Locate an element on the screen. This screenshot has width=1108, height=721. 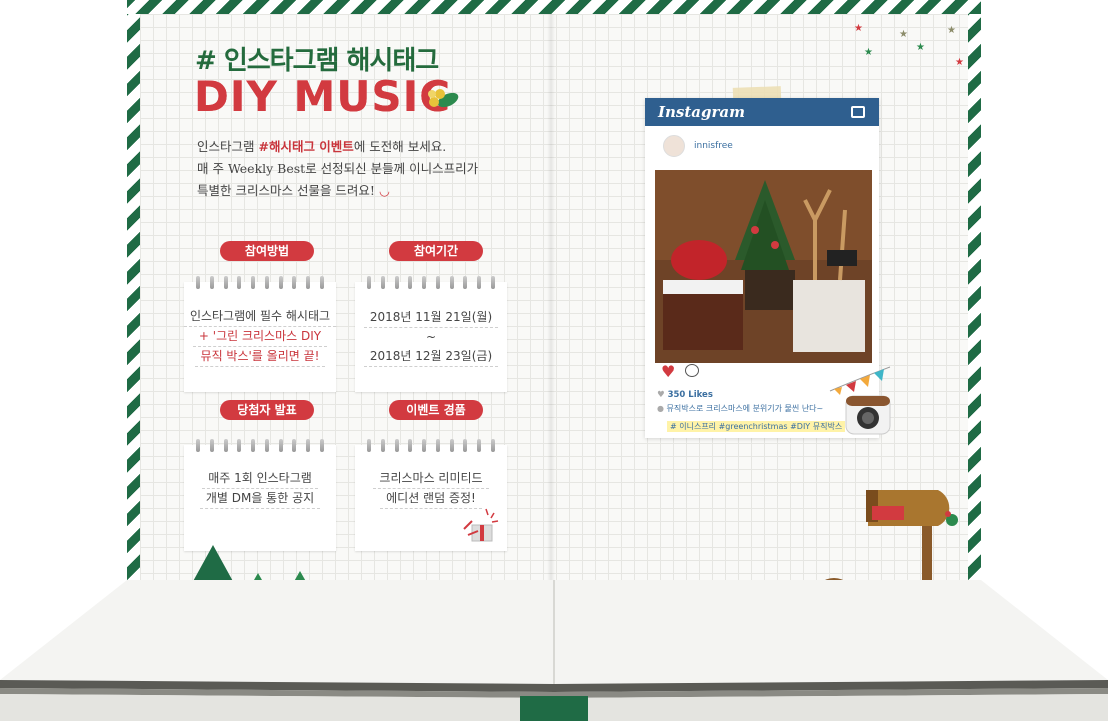
username: innisfree is located at coordinates (713, 146).